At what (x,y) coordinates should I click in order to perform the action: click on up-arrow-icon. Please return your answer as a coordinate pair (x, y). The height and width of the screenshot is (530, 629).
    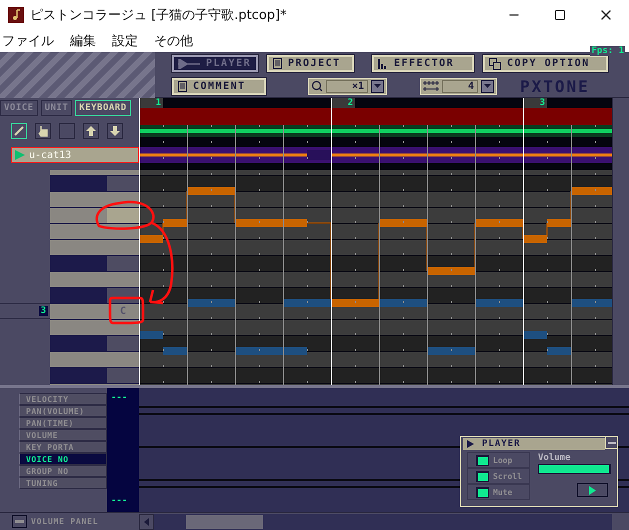
    Looking at the image, I should click on (91, 131).